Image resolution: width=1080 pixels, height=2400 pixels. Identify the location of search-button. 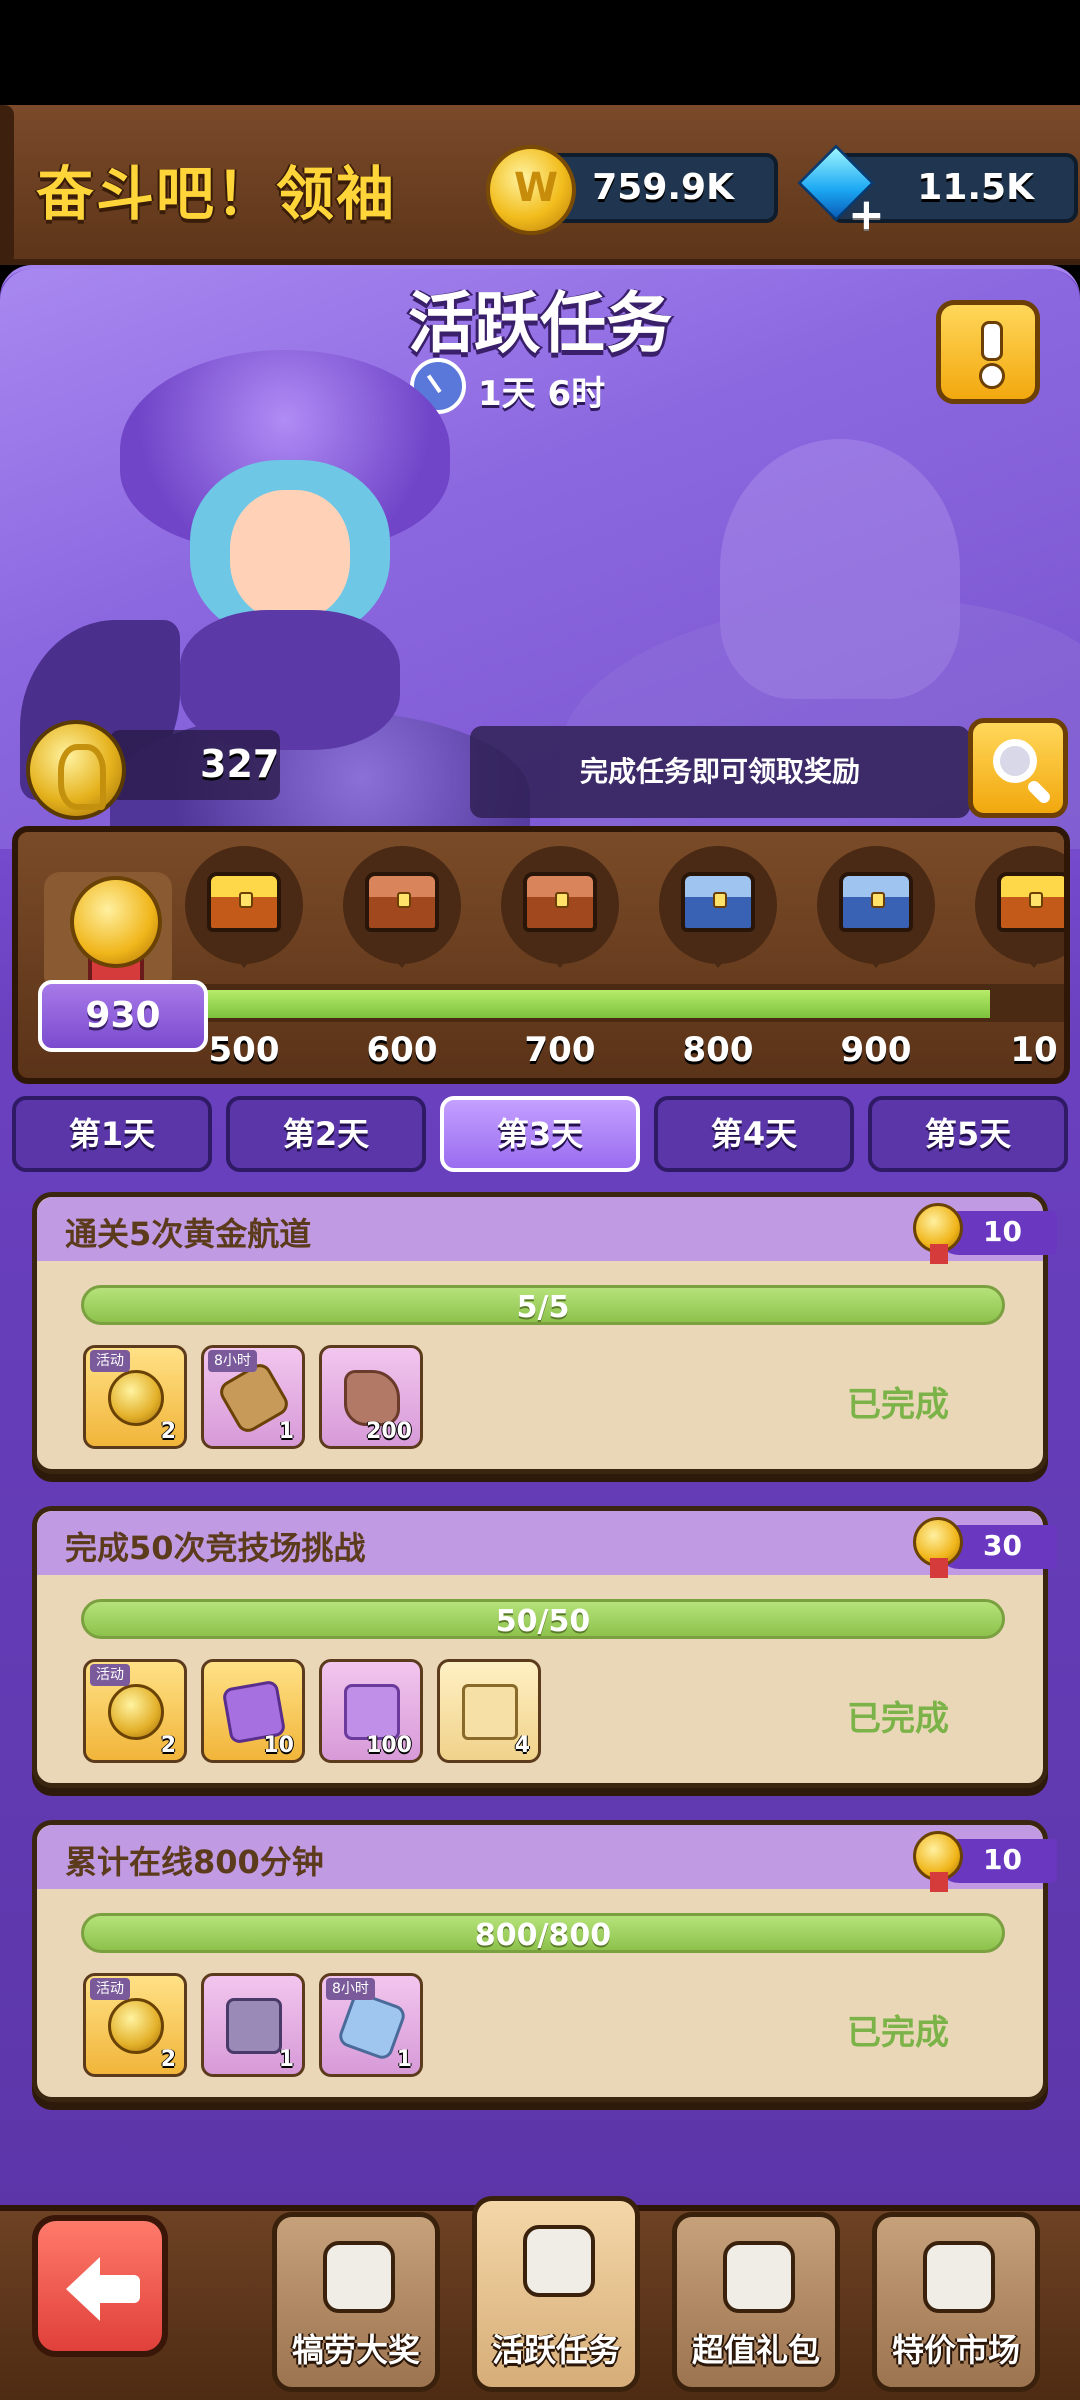
(1018, 768).